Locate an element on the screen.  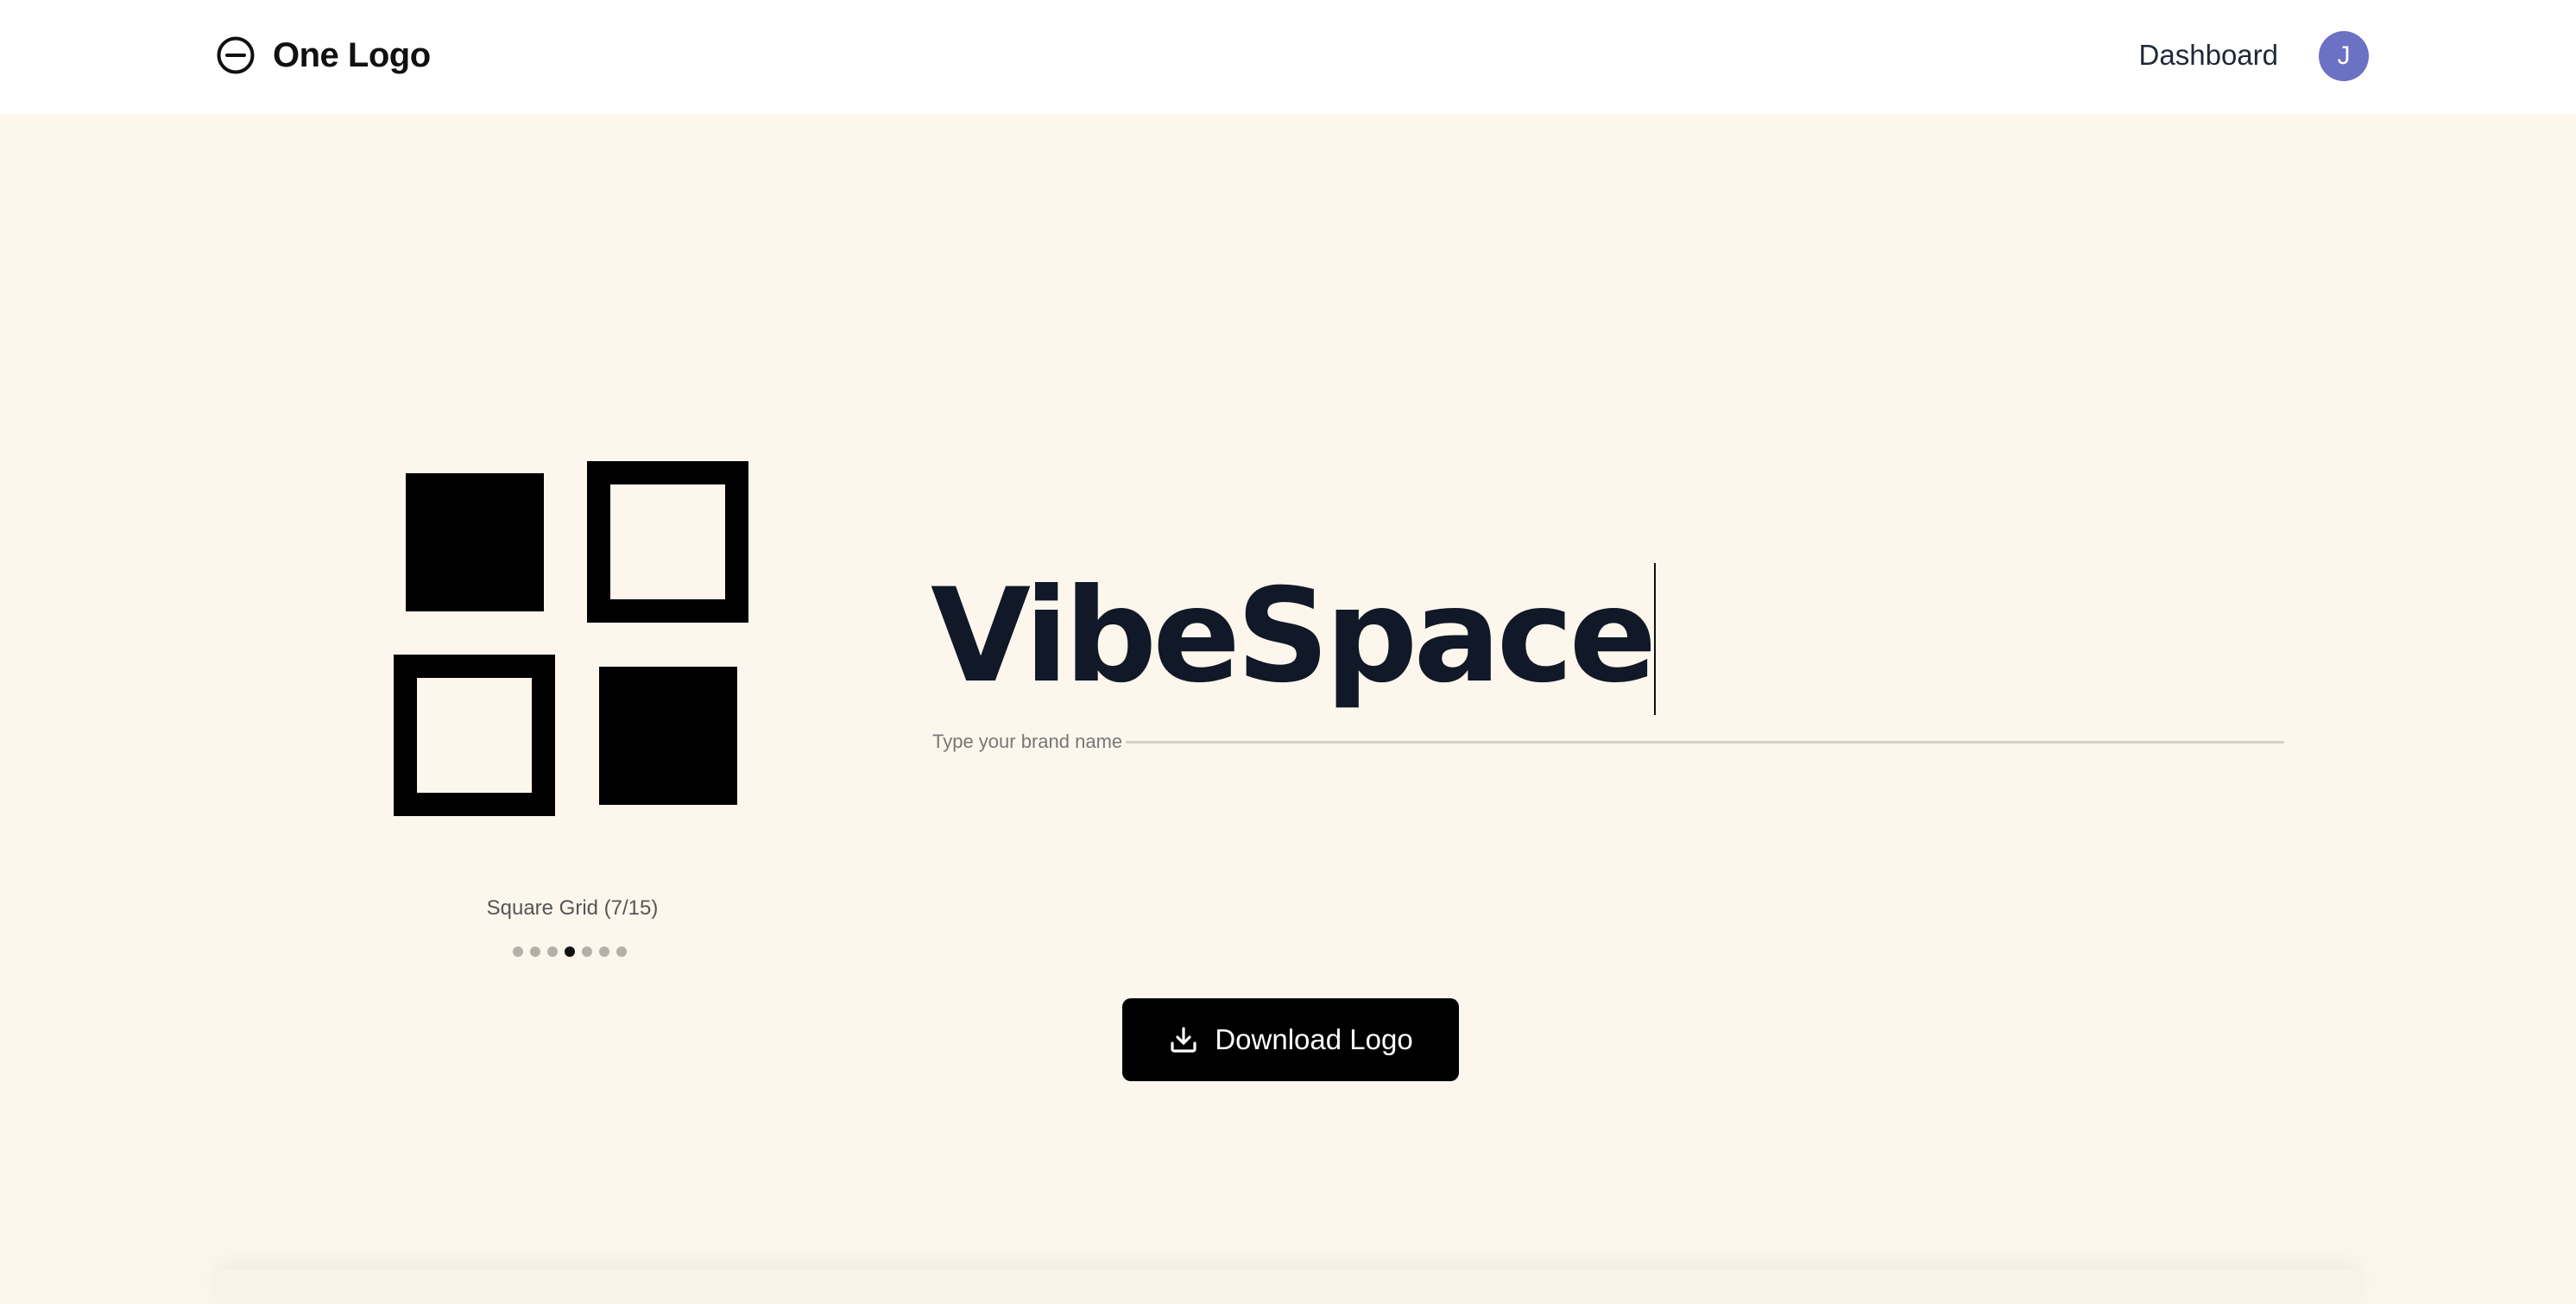
brand-home-link: One Logo is located at coordinates (323, 55).